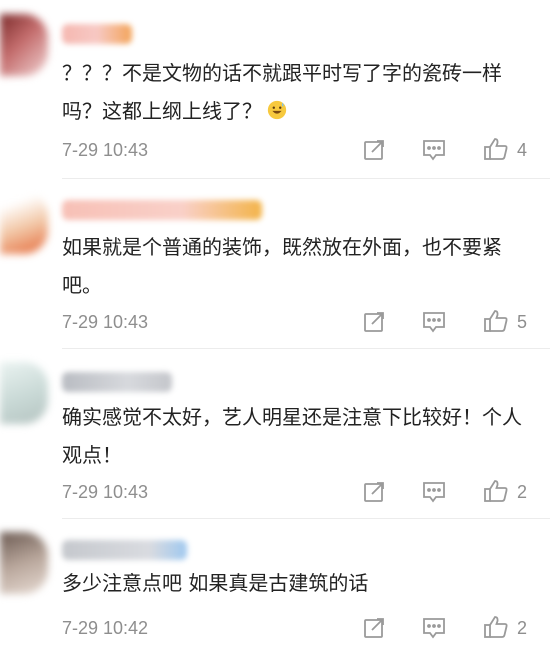 The width and height of the screenshot is (550, 651). I want to click on comment-text: 多少注意点吧 如果真是古建筑的话, so click(215, 583).